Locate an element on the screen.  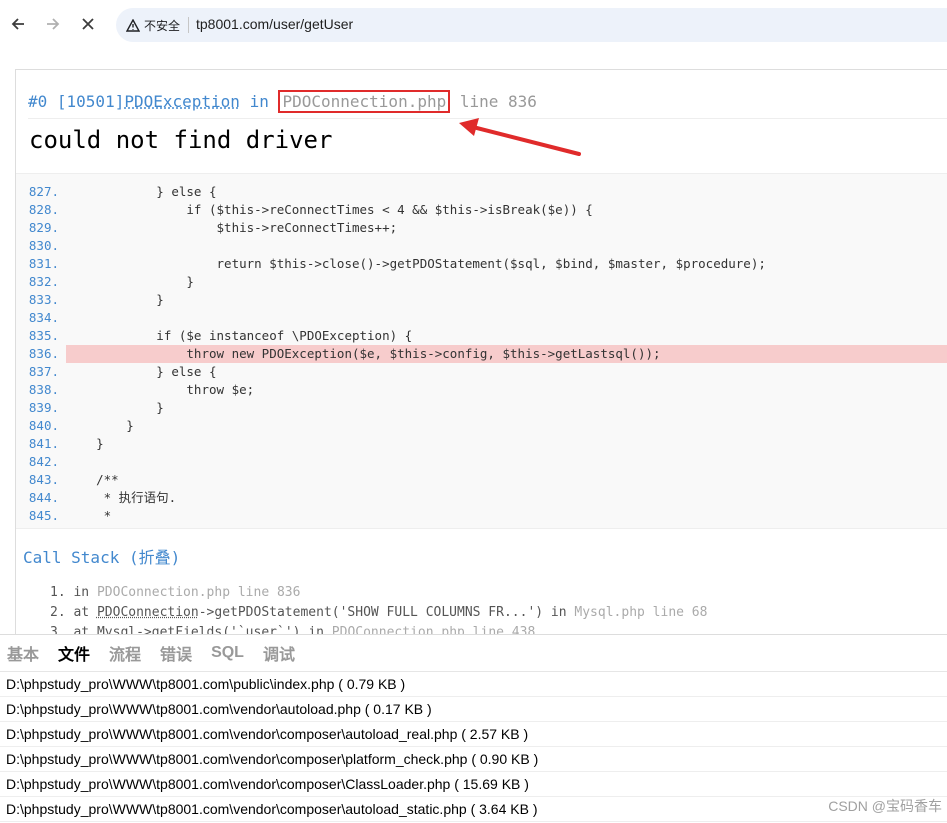
code-line: 832. } is located at coordinates (481, 282).